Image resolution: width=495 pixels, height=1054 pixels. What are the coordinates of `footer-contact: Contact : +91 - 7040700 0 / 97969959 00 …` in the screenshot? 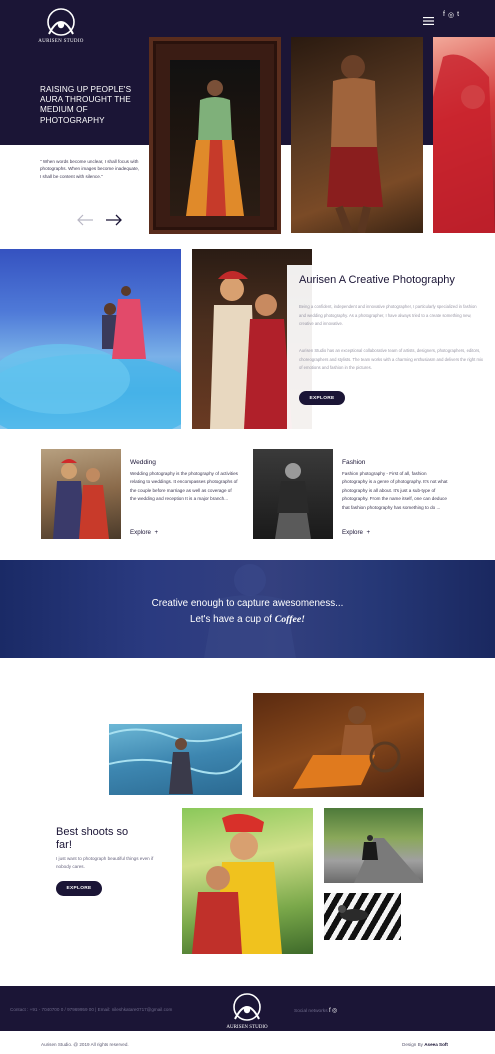 It's located at (91, 1009).